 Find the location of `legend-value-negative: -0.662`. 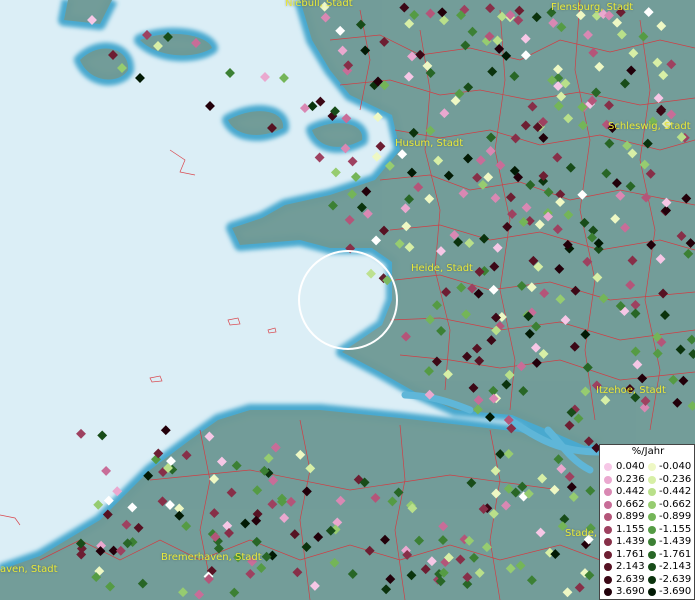

legend-value-negative: -0.662 is located at coordinates (675, 504).